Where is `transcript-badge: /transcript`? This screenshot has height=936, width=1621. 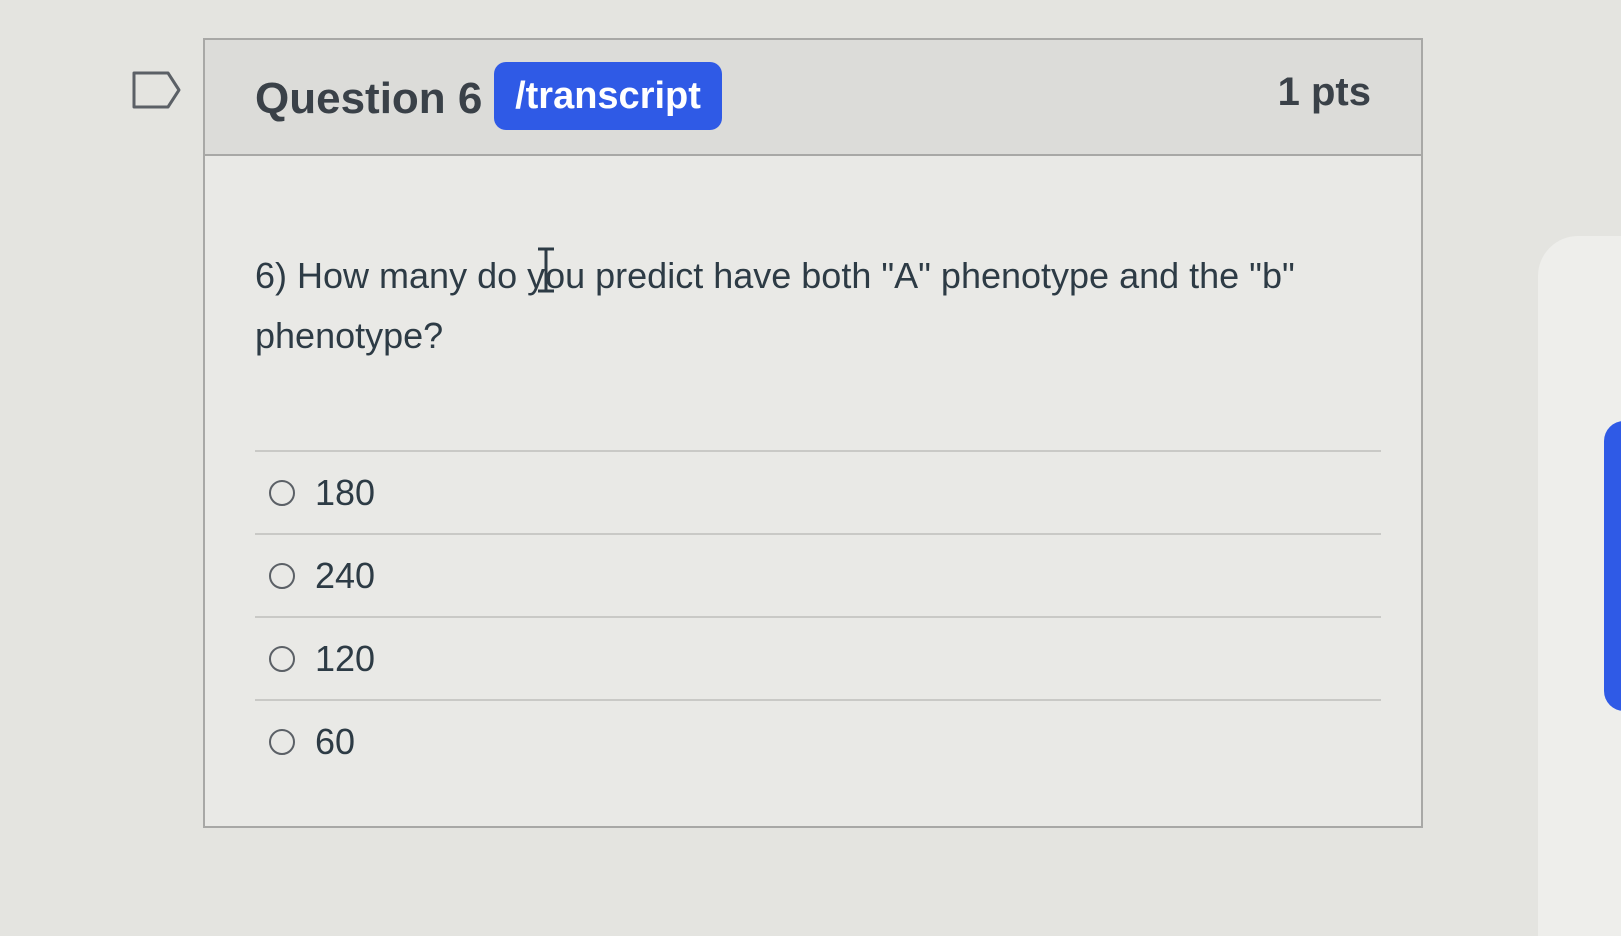
transcript-badge: /transcript is located at coordinates (608, 96).